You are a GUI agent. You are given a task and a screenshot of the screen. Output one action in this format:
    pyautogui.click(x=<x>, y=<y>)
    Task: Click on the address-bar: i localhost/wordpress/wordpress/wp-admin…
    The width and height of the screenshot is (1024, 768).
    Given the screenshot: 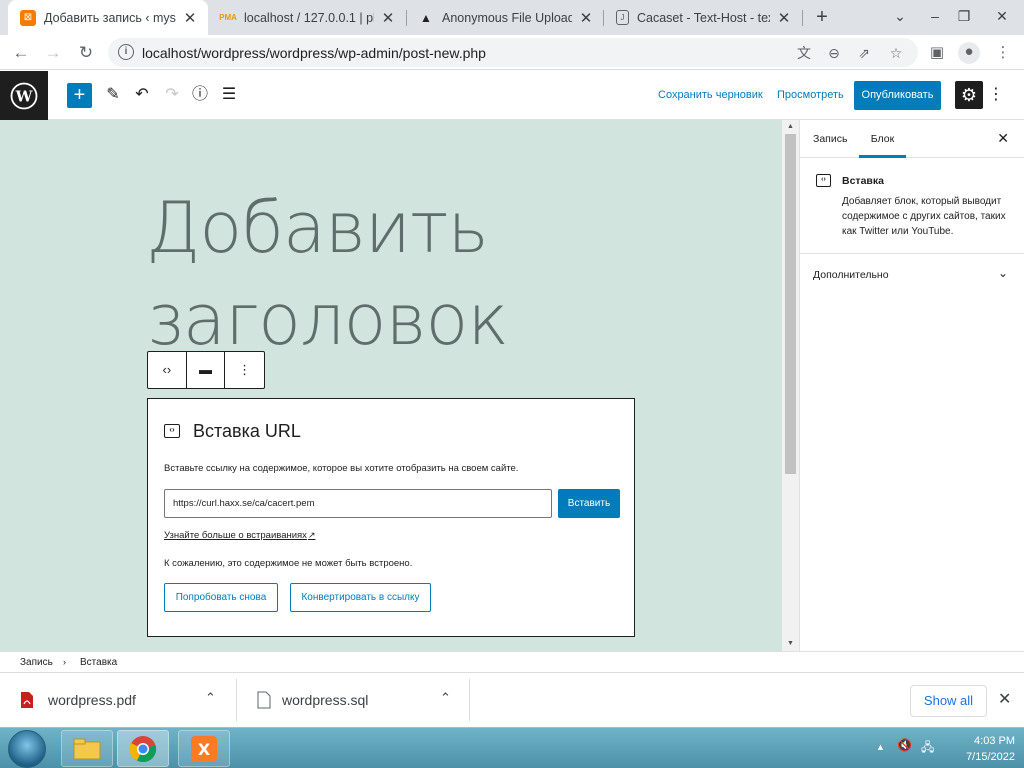 What is the action you would take?
    pyautogui.click(x=513, y=52)
    